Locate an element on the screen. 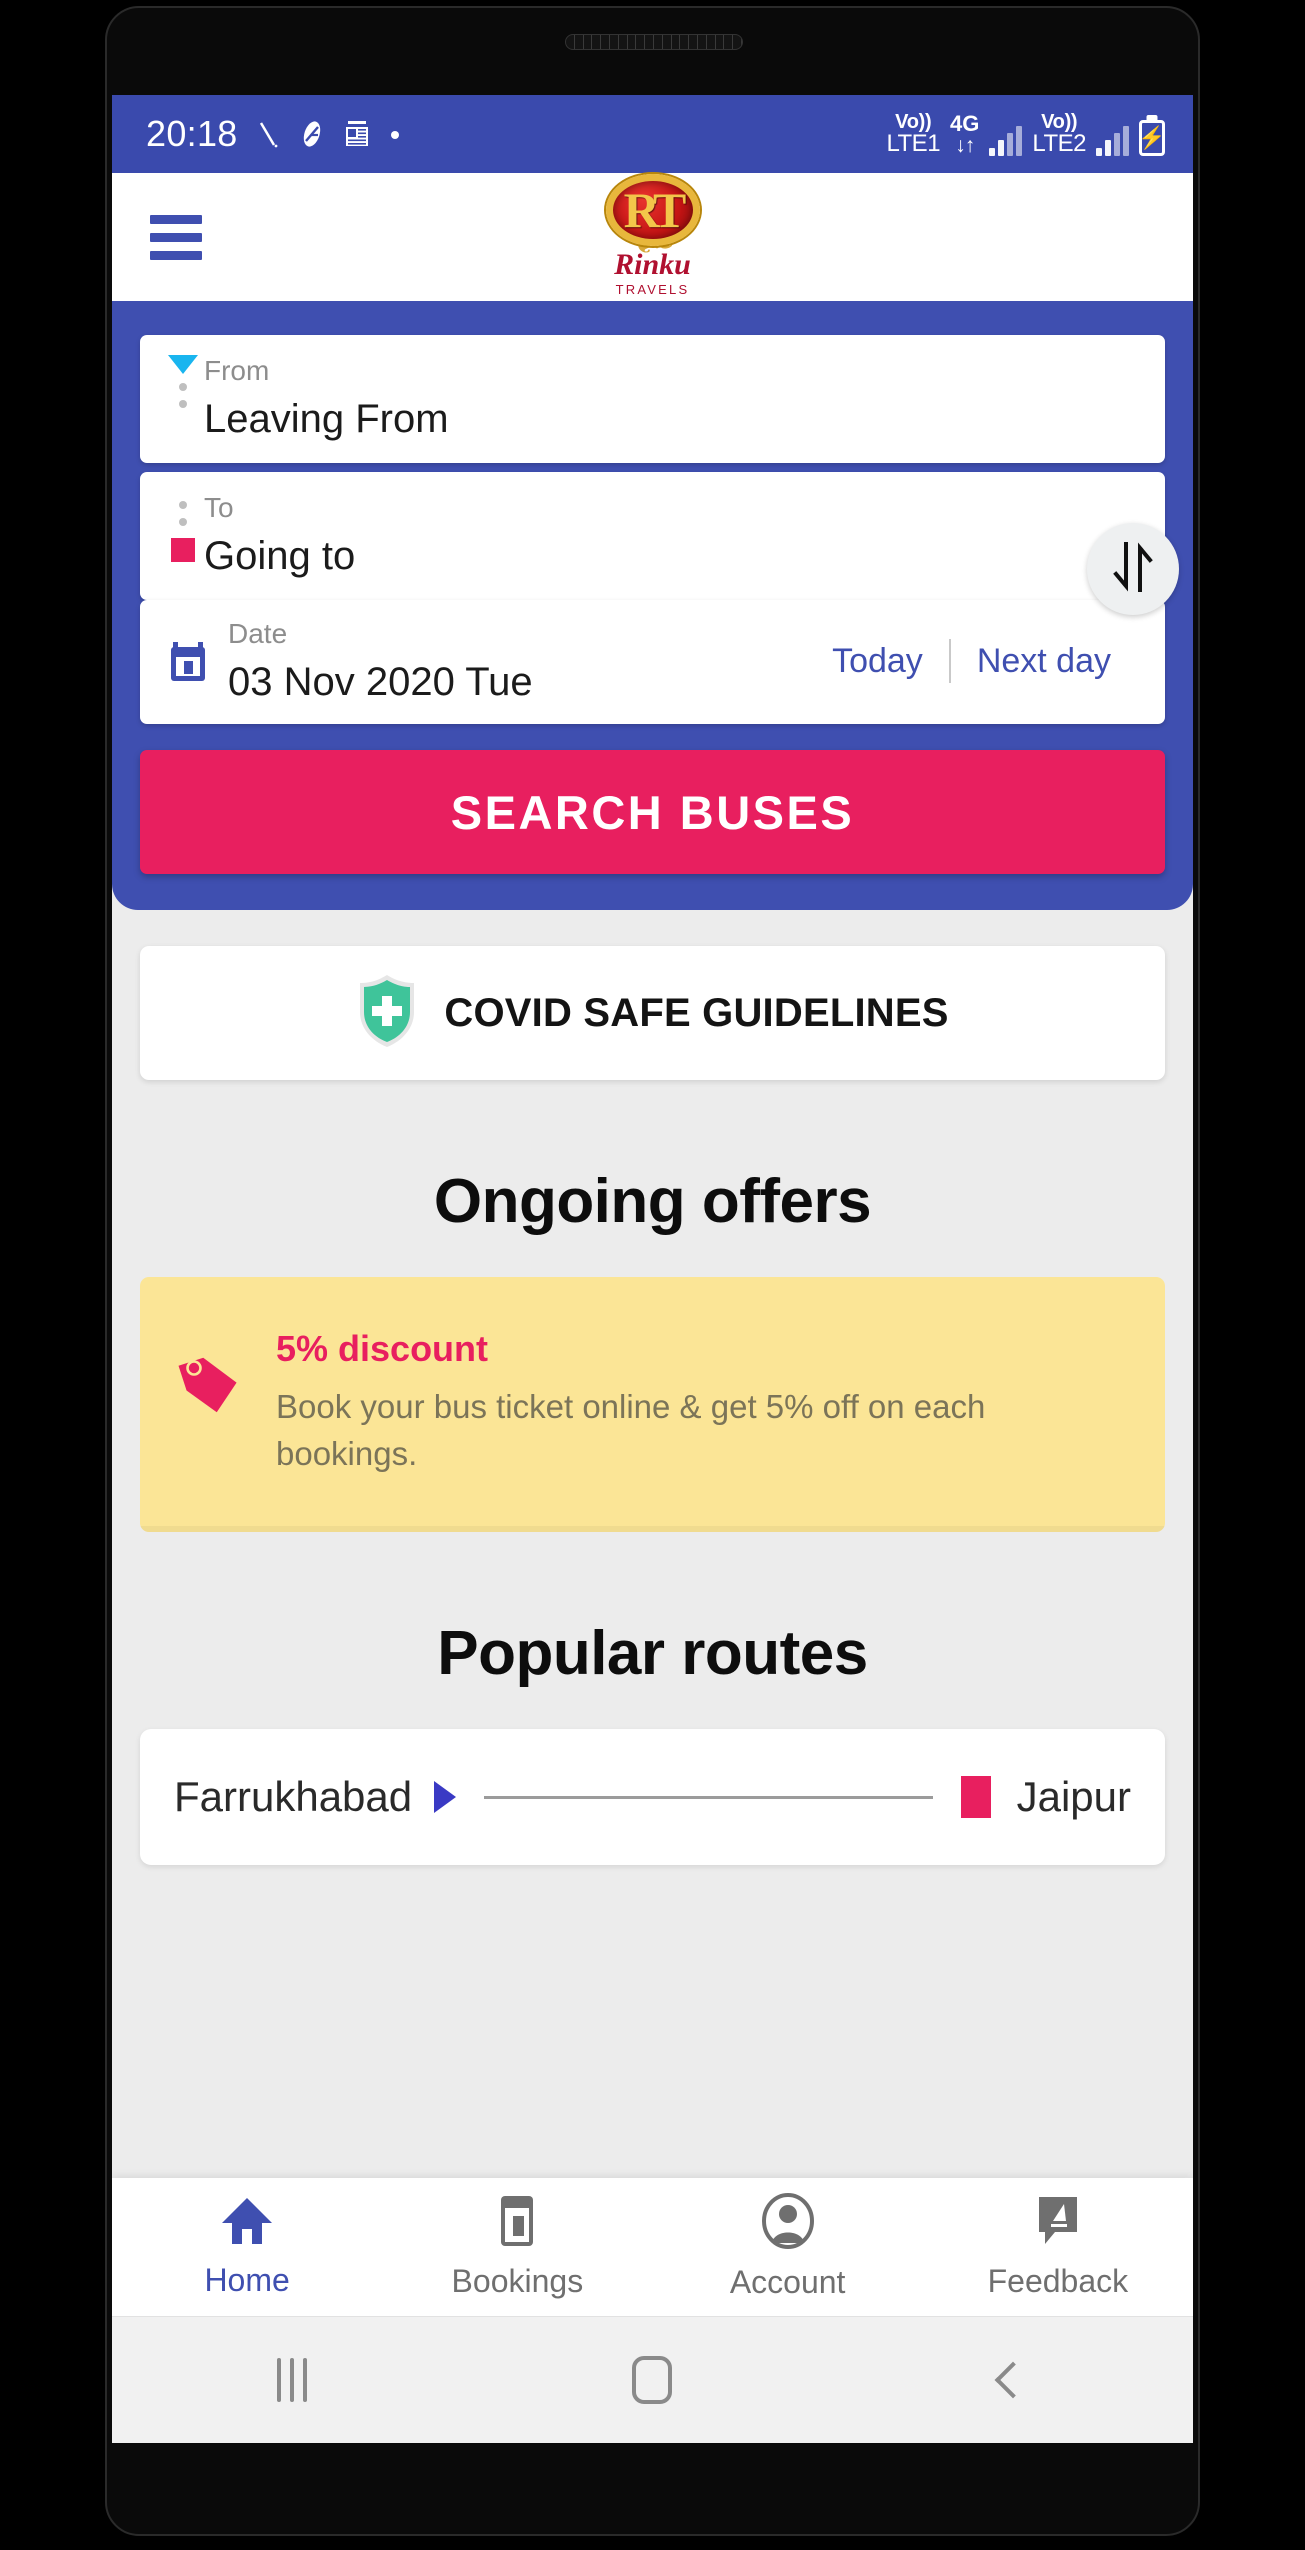 The width and height of the screenshot is (1305, 2550). covid-guidelines-card: COVID SAFE GUIDELINES is located at coordinates (652, 1013).